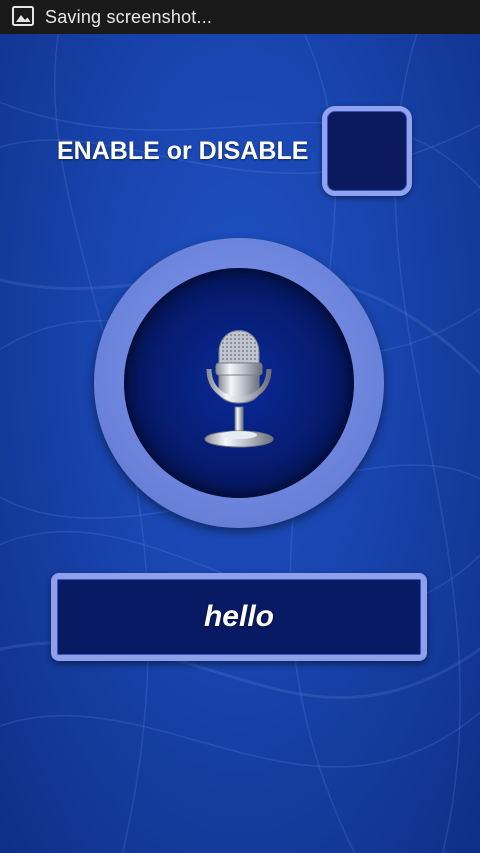  What do you see at coordinates (23, 16) in the screenshot?
I see `image-icon` at bounding box center [23, 16].